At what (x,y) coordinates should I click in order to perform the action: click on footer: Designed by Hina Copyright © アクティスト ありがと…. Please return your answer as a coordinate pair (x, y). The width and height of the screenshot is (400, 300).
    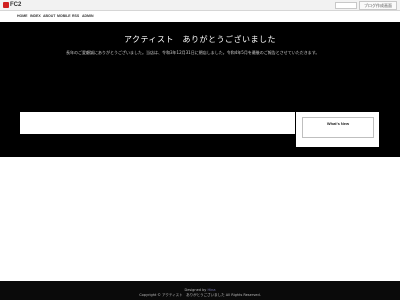
    Looking at the image, I should click on (200, 290).